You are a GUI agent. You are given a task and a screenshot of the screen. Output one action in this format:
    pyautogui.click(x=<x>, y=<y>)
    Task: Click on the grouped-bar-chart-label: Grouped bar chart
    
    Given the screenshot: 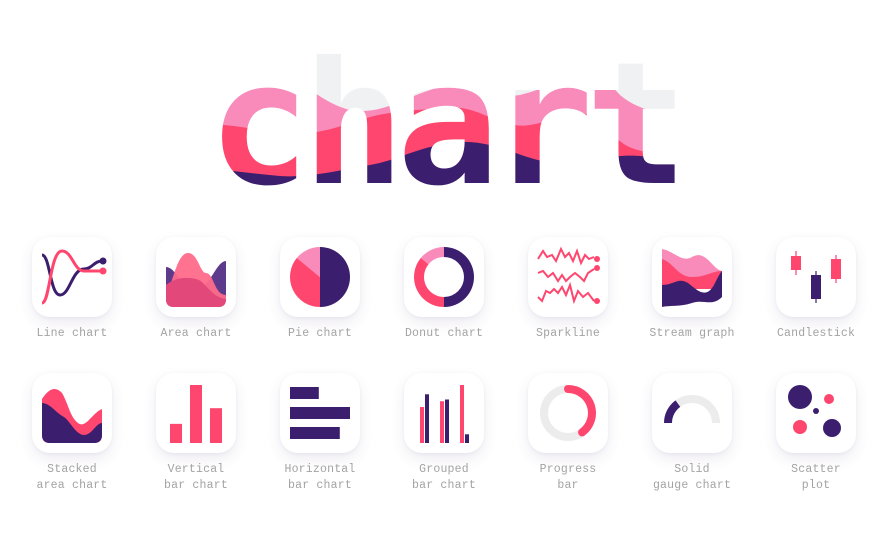 What is the action you would take?
    pyautogui.click(x=444, y=478)
    